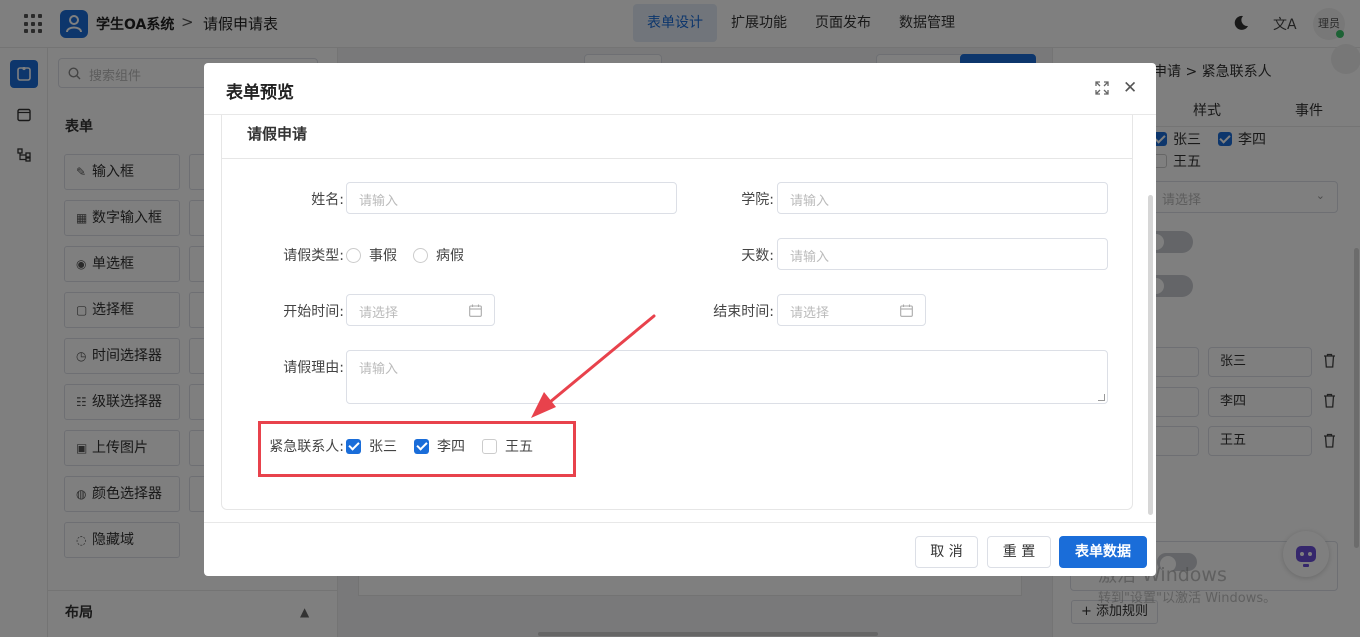 This screenshot has width=1360, height=637. Describe the element at coordinates (1130, 88) in the screenshot. I see `close-icon: ✕` at that location.